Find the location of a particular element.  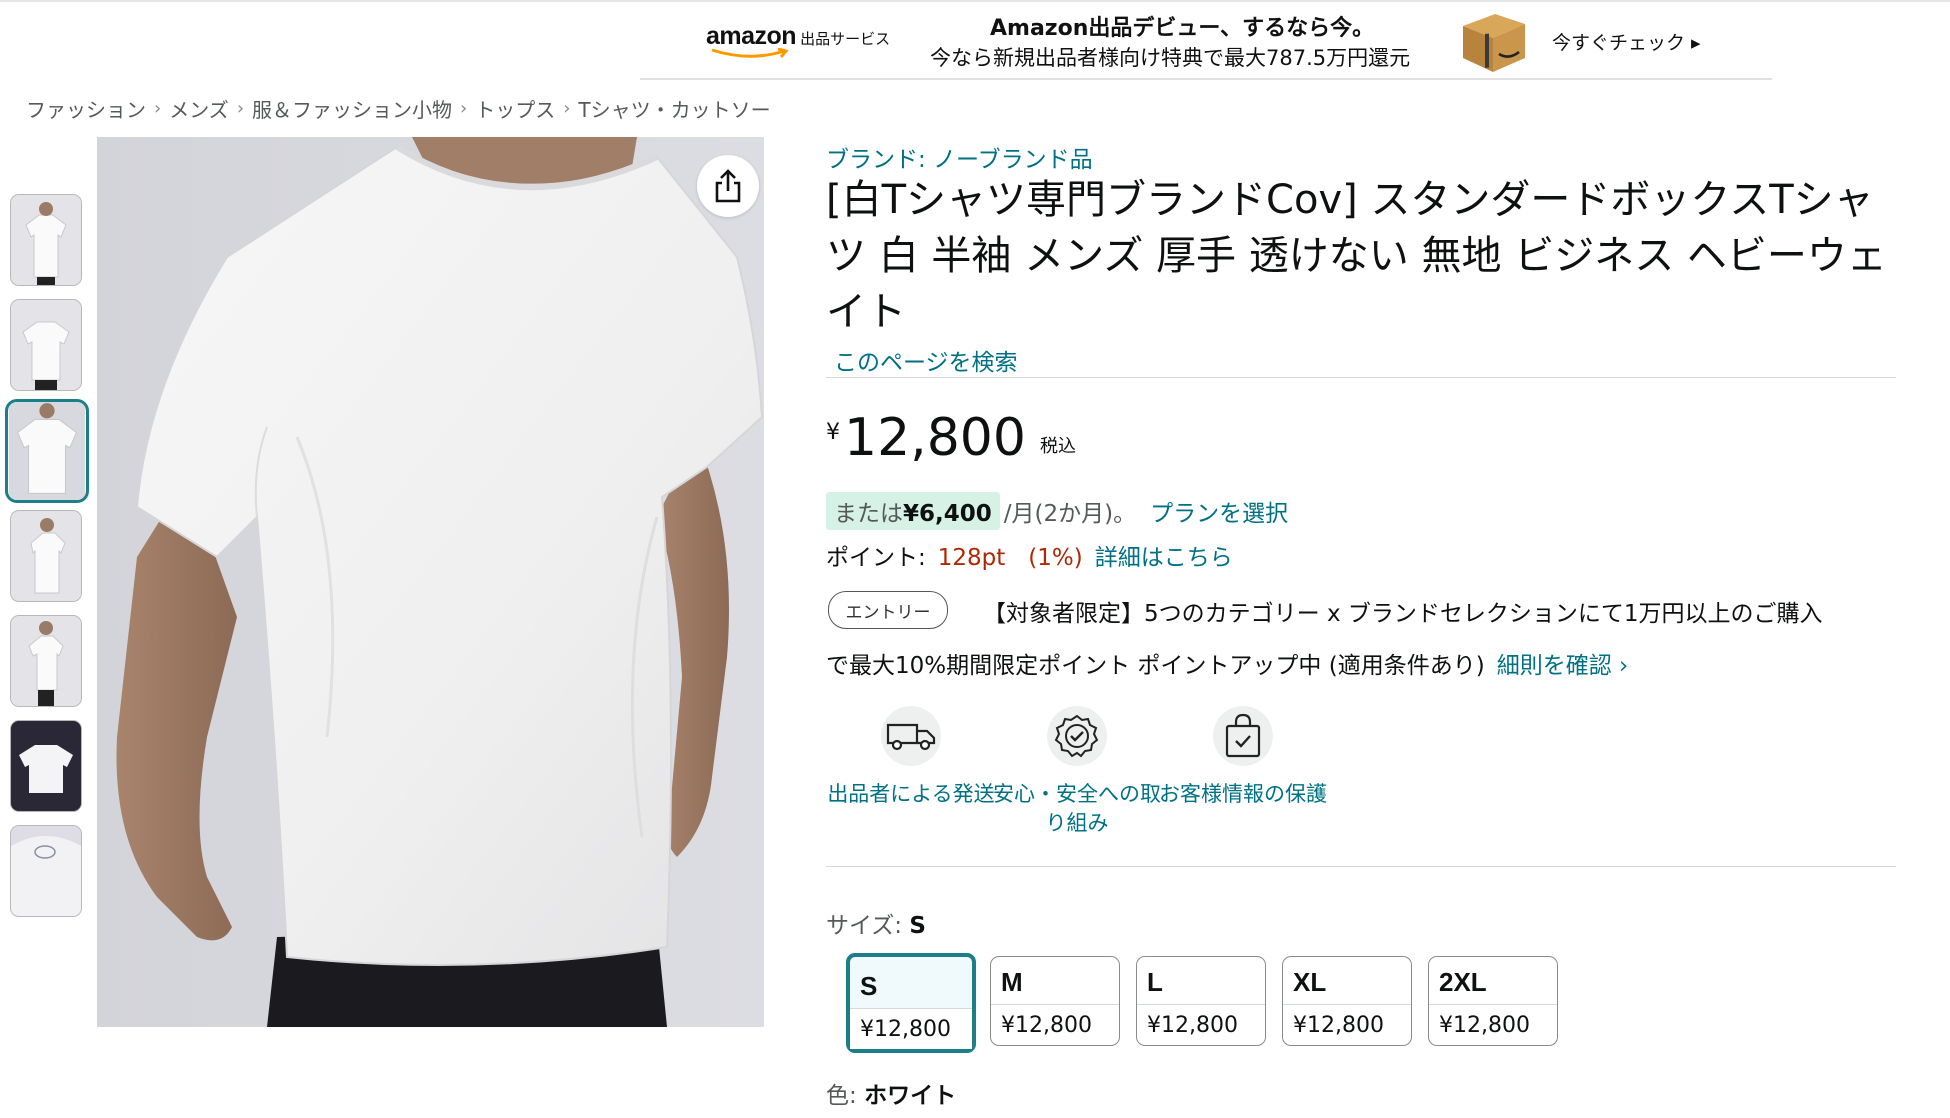

promotion-text-line2: で最大10%期間限定ポイント ポイントアップ中 (適用条件あり) 細則を確認 › is located at coordinates (1227, 666).